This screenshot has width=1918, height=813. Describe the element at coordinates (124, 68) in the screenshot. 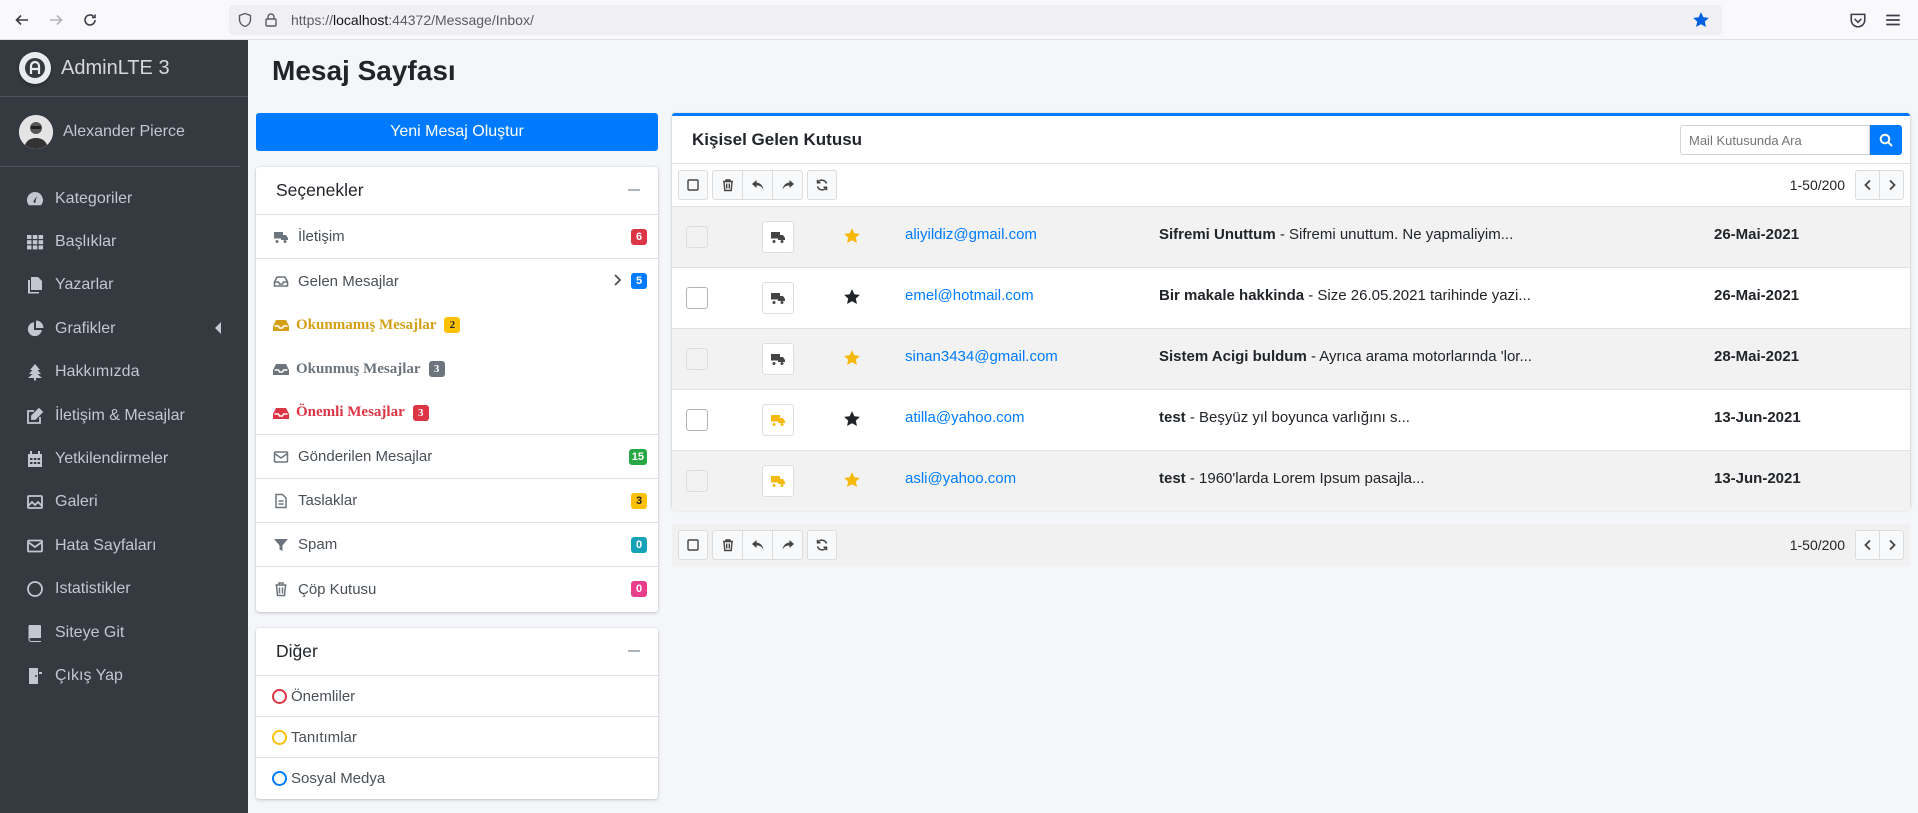

I see `brand-link: AdminLTE 3` at that location.